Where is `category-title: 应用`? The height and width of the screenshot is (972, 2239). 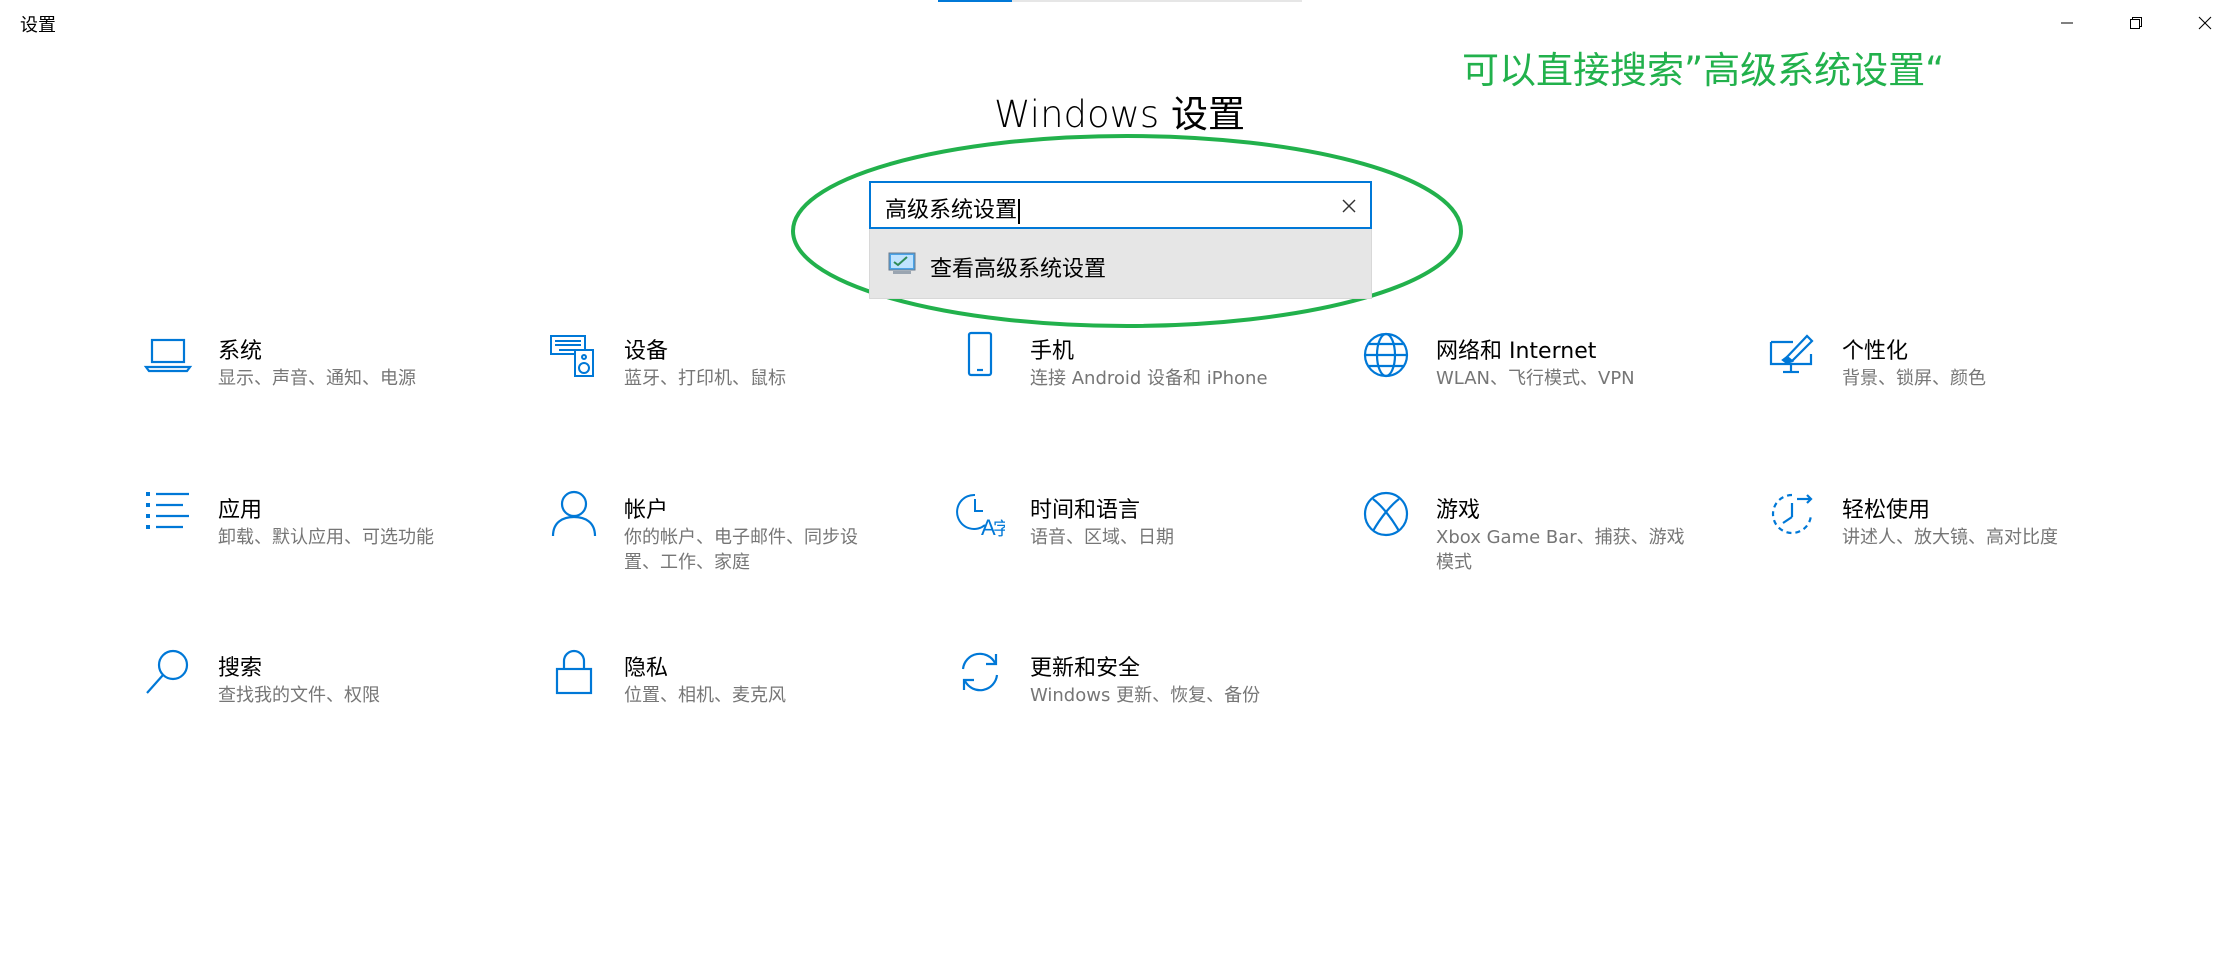 category-title: 应用 is located at coordinates (240, 510).